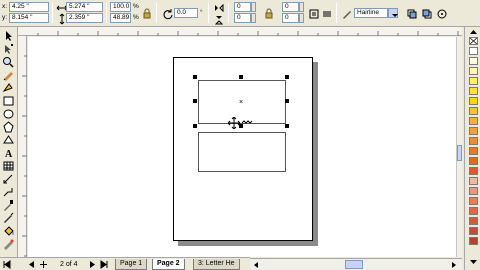  I want to click on scale-unit-y: %, so click(136, 17).